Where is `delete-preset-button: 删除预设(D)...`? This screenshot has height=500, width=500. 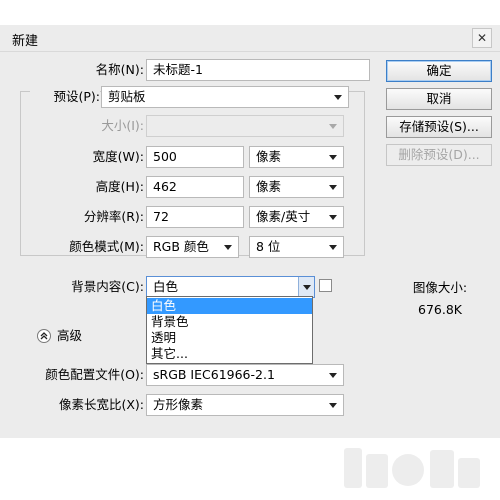 delete-preset-button: 删除预设(D)... is located at coordinates (439, 155).